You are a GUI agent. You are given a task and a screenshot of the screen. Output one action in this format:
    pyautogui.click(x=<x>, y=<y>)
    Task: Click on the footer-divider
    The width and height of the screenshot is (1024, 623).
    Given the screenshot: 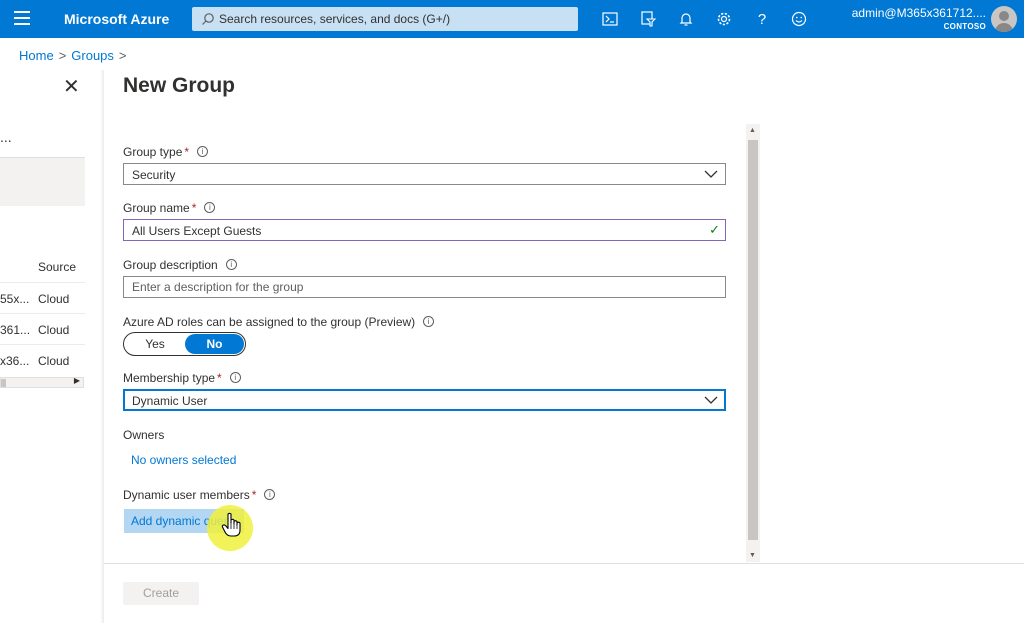 What is the action you would take?
    pyautogui.click(x=564, y=563)
    